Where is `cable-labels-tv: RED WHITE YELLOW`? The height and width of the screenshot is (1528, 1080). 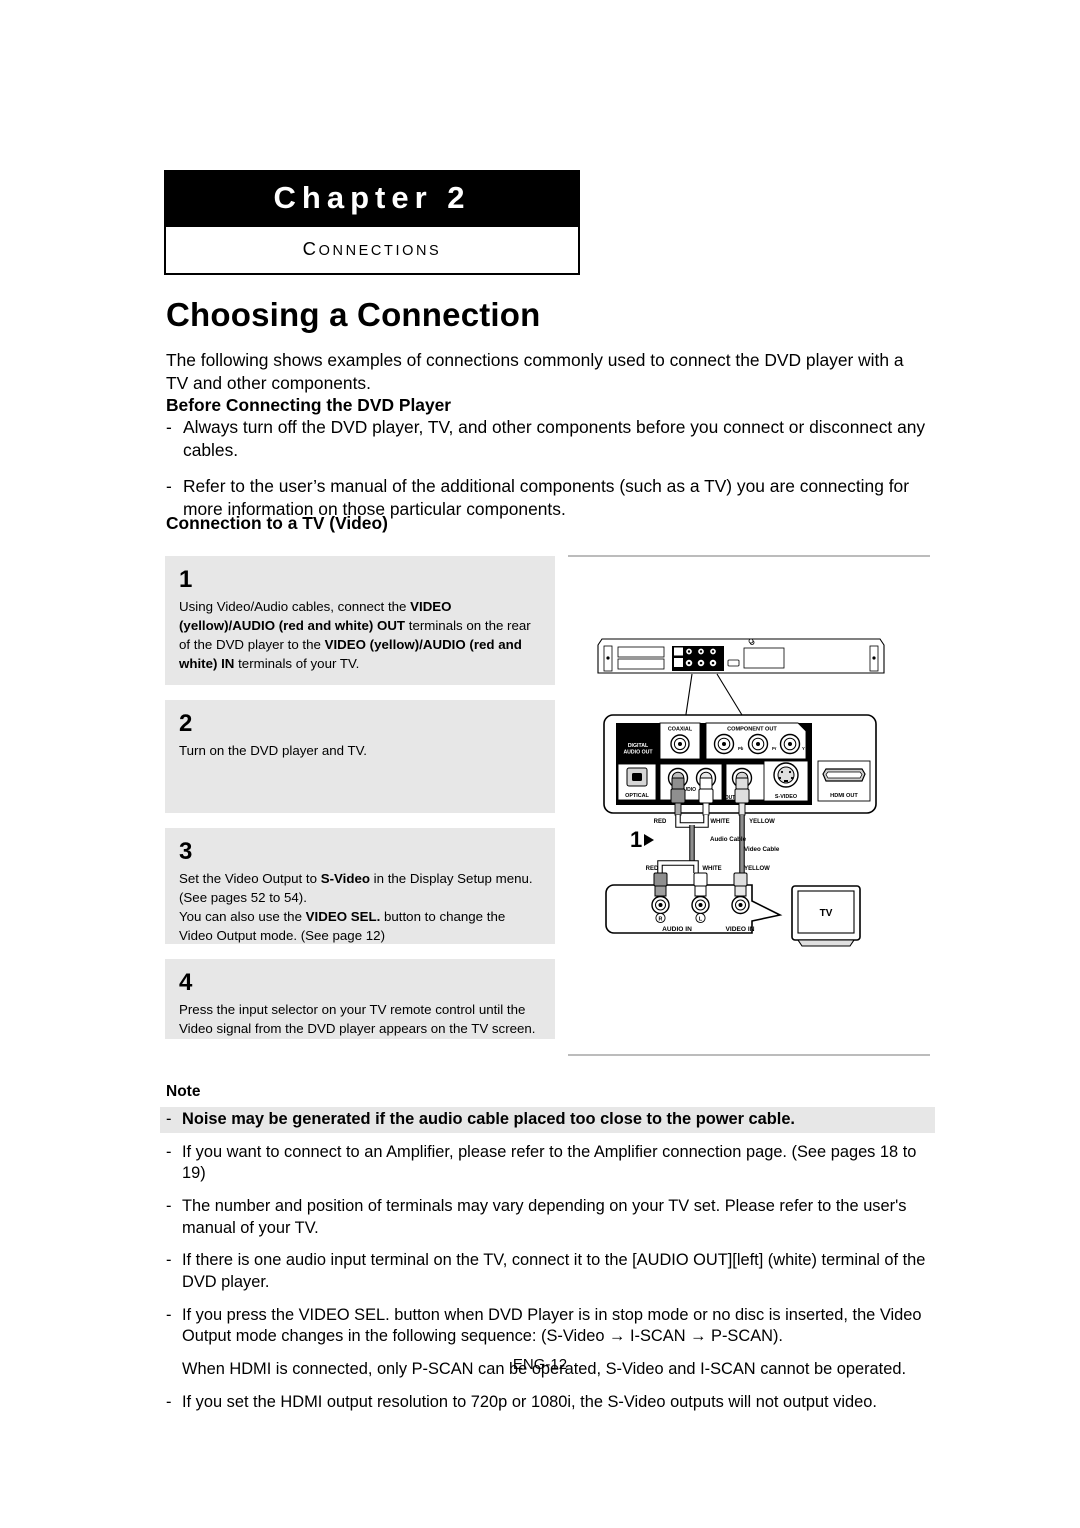
cable-labels-tv: RED WHITE YELLOW is located at coordinates (708, 869).